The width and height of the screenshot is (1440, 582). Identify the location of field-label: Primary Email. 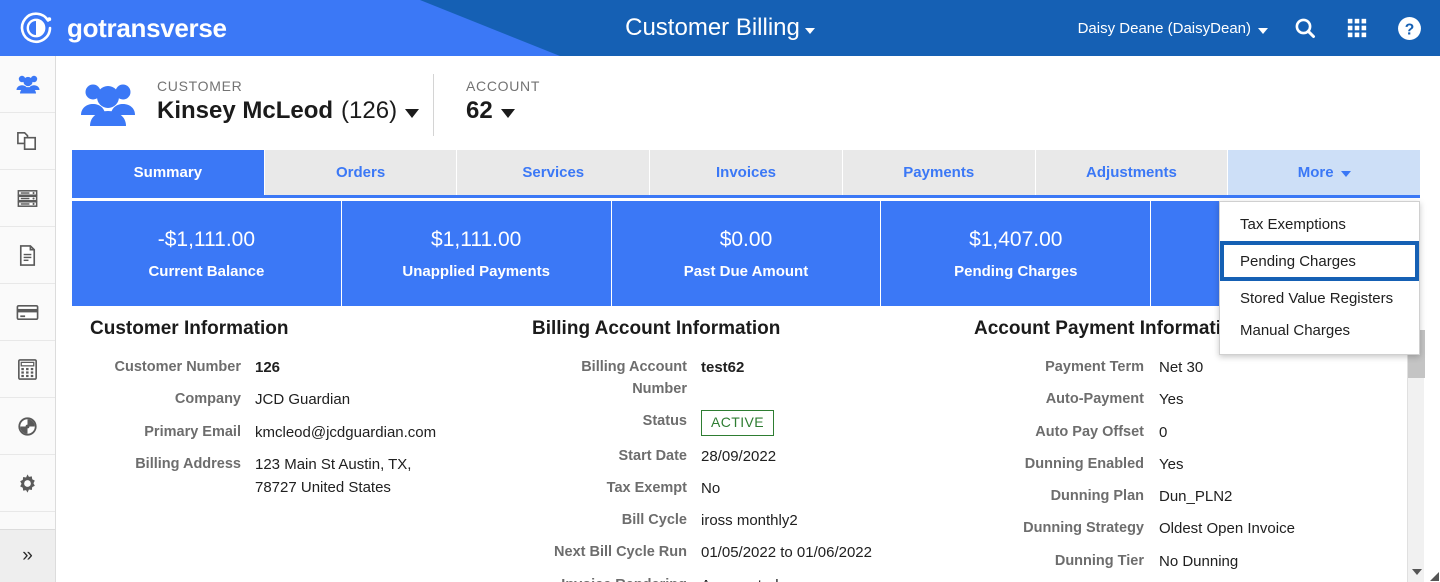
(192, 431).